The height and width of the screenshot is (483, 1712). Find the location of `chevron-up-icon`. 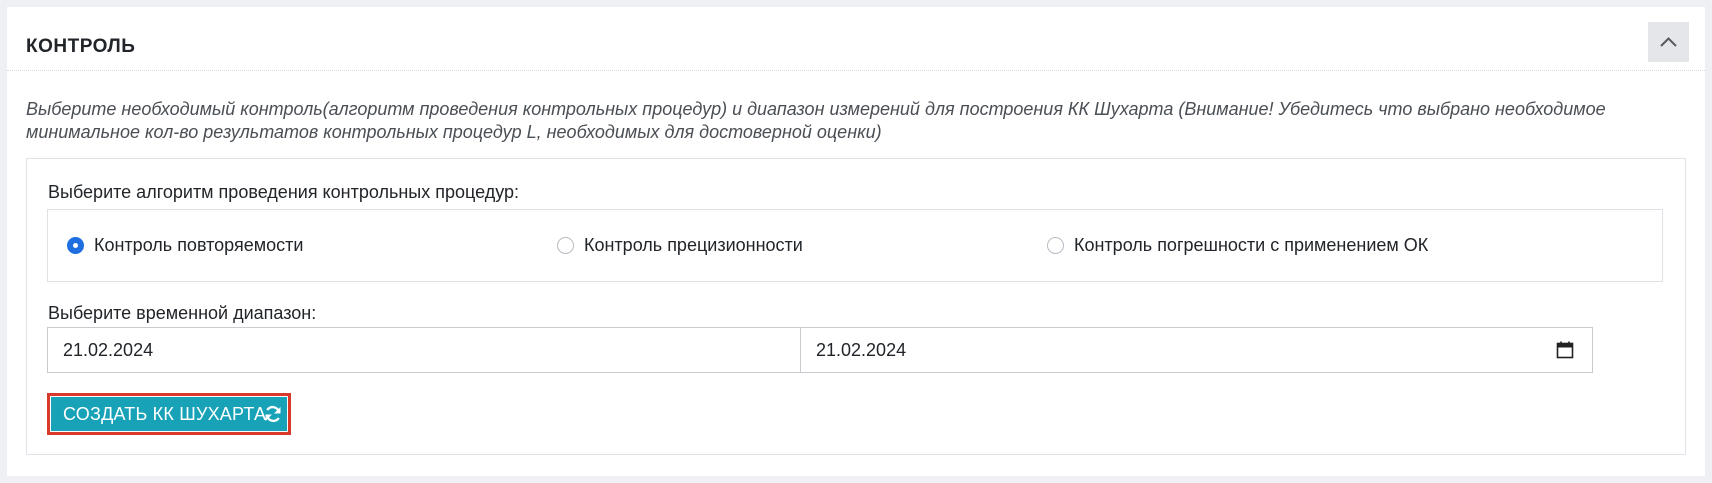

chevron-up-icon is located at coordinates (1668, 42).